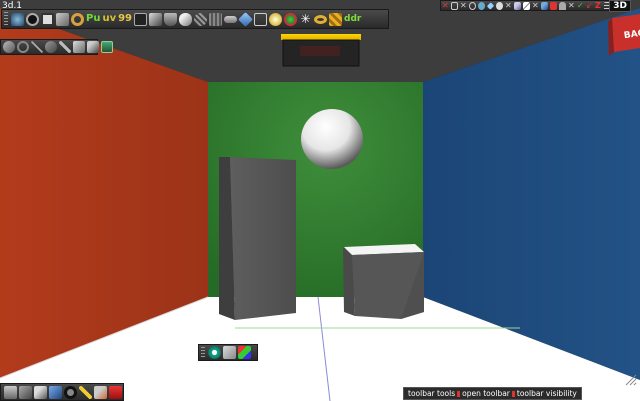  Describe the element at coordinates (553, 5) in the screenshot. I see `red-tool-icon` at that location.